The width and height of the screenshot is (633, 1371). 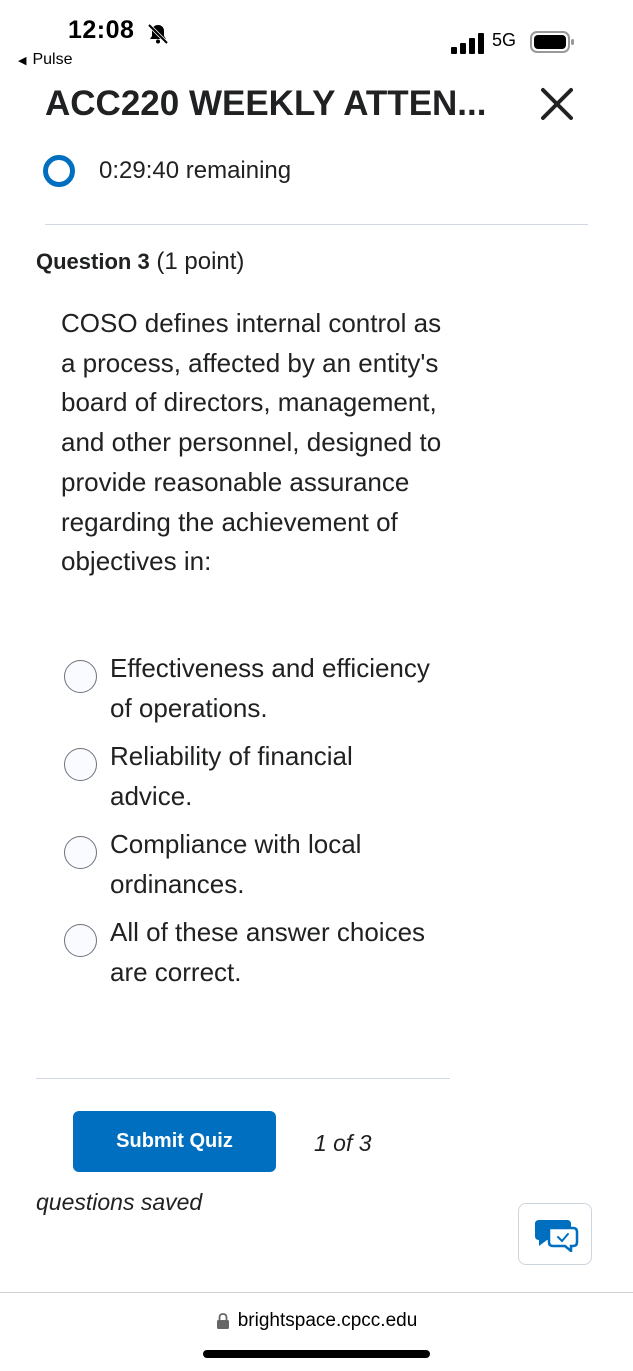 What do you see at coordinates (119, 1202) in the screenshot?
I see `saved-label: questions saved` at bounding box center [119, 1202].